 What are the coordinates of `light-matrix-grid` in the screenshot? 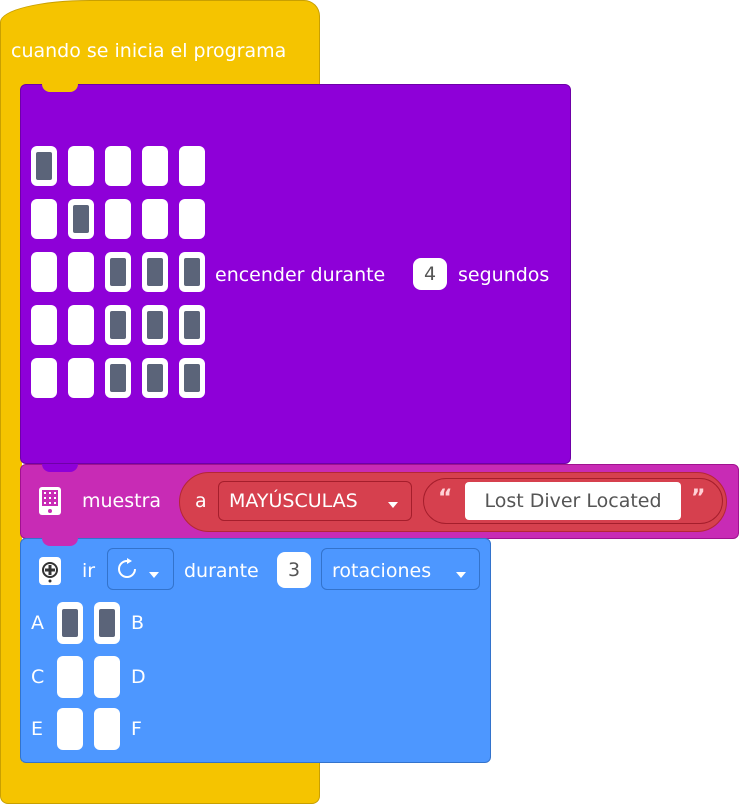 It's located at (118, 274).